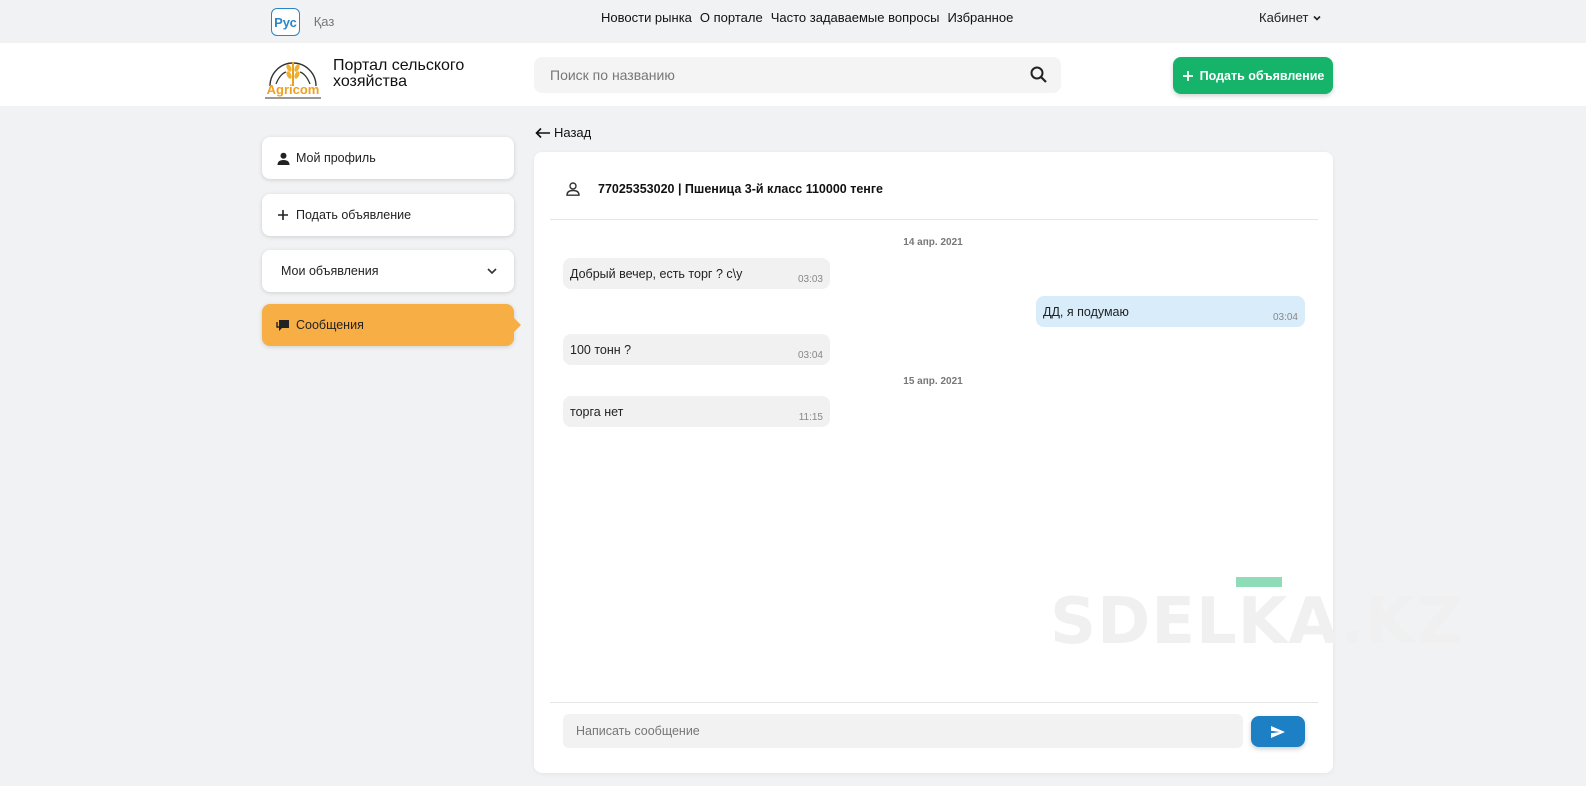 Image resolution: width=1586 pixels, height=786 pixels. What do you see at coordinates (696, 411) in the screenshot?
I see `message-bubble-in: торга нет 11:15` at bounding box center [696, 411].